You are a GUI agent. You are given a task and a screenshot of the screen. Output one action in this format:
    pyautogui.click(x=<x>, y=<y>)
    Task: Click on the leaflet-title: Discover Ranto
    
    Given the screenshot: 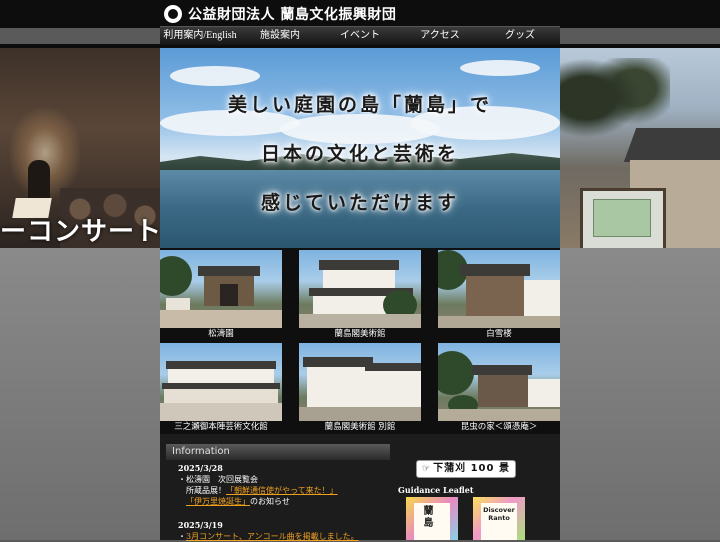 What is the action you would take?
    pyautogui.click(x=499, y=514)
    